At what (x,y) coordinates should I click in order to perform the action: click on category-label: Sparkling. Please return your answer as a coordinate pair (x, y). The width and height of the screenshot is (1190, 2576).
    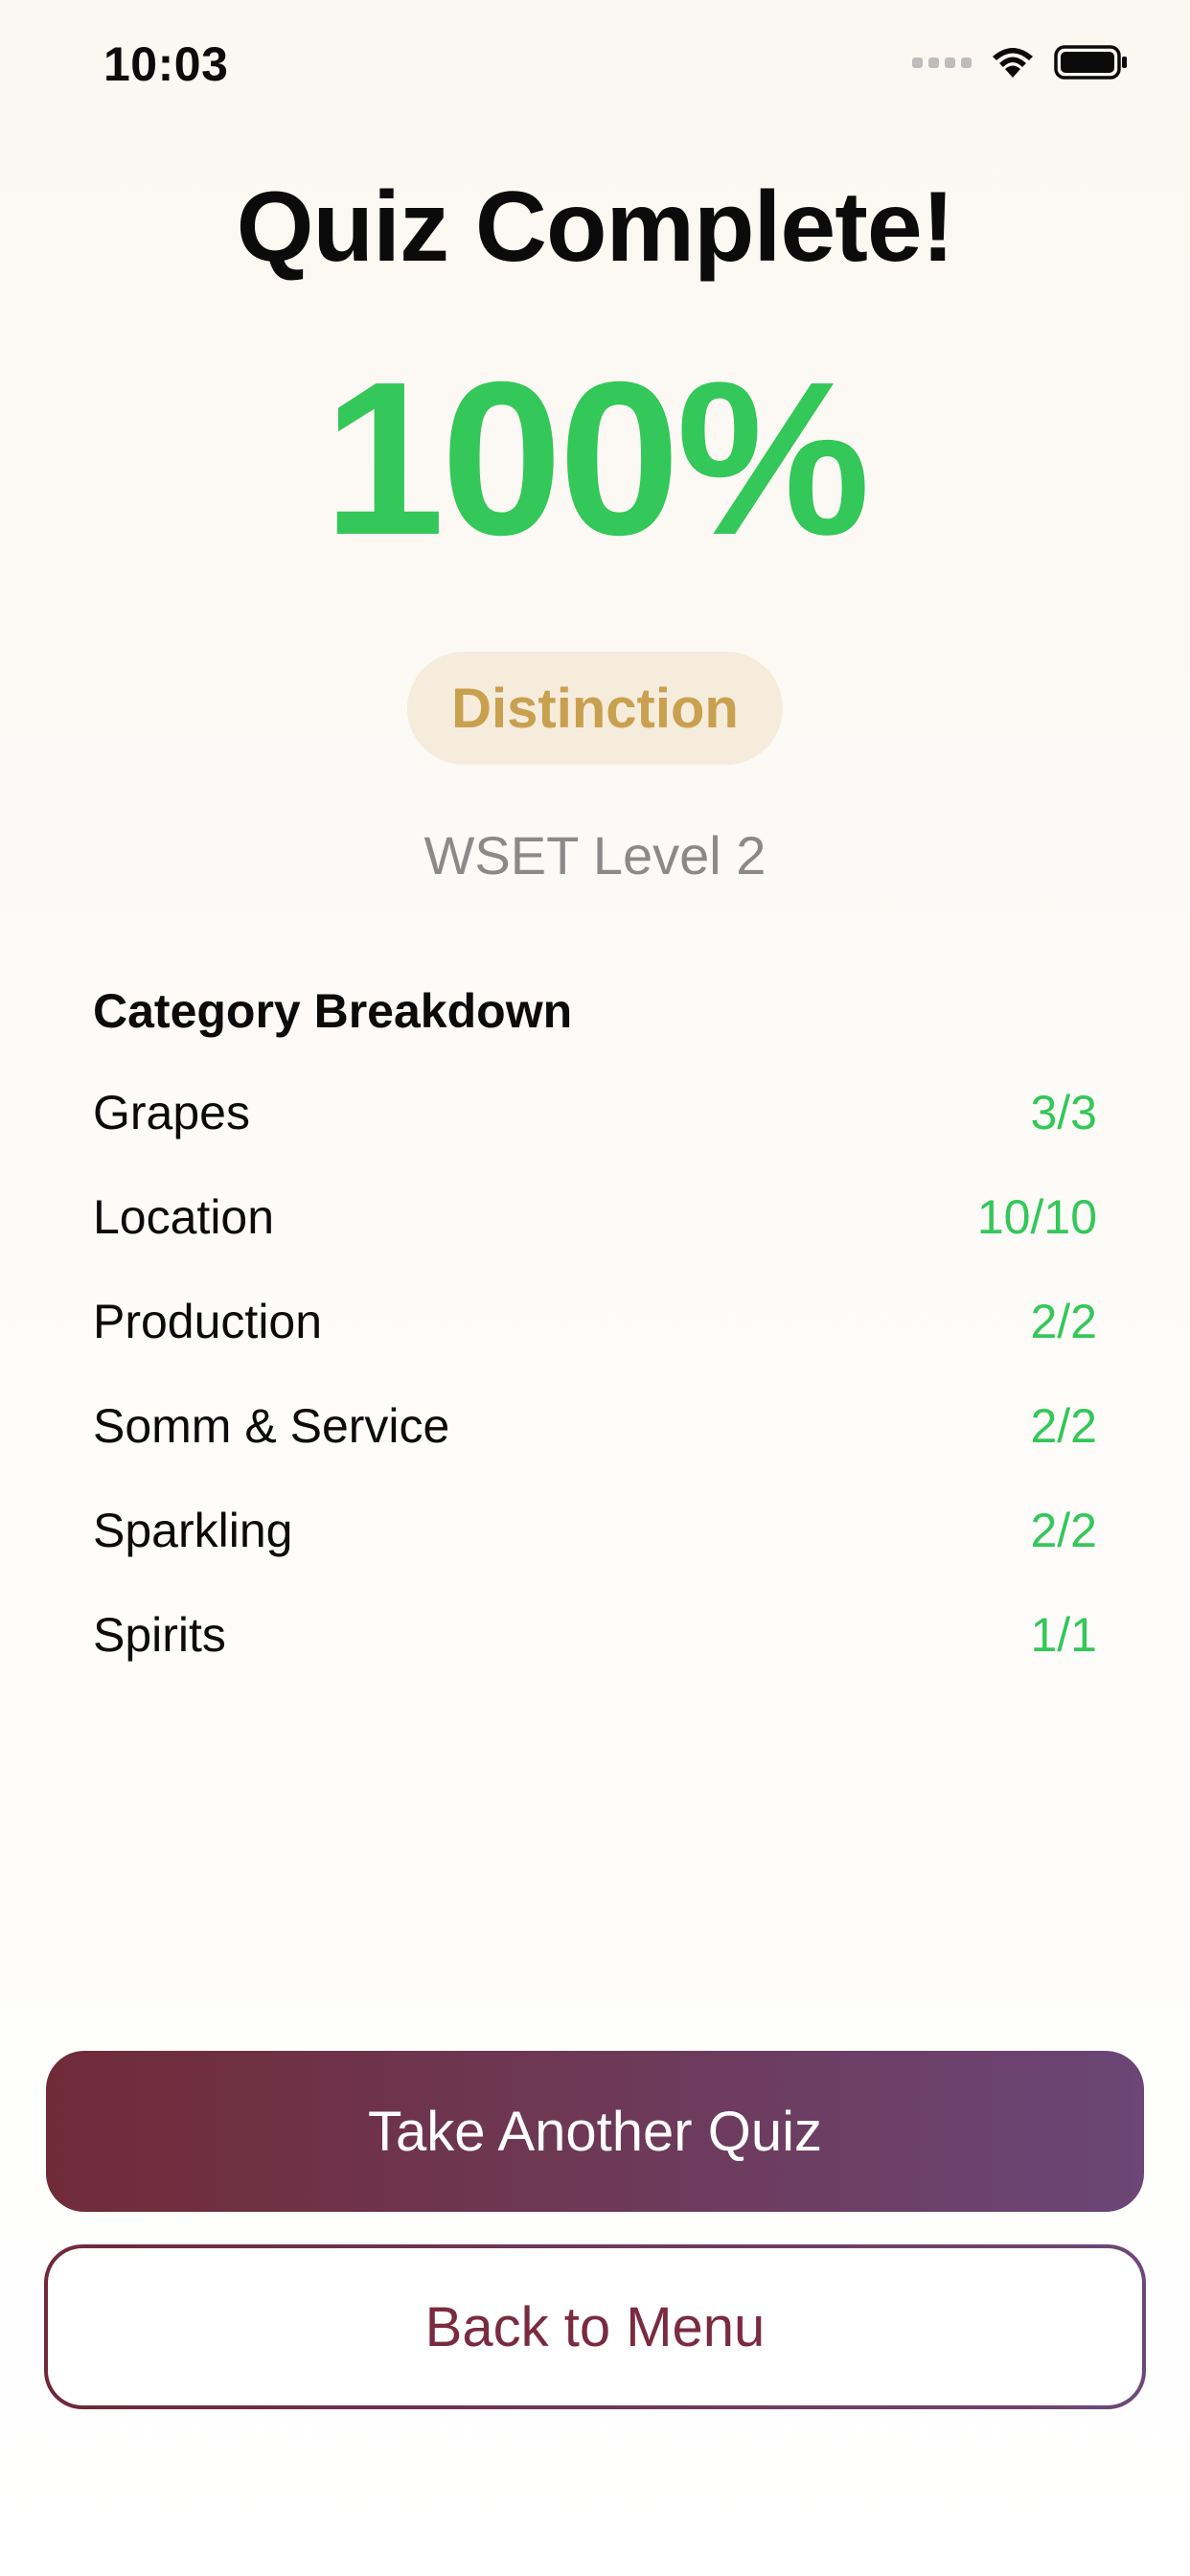
    Looking at the image, I should click on (193, 1530).